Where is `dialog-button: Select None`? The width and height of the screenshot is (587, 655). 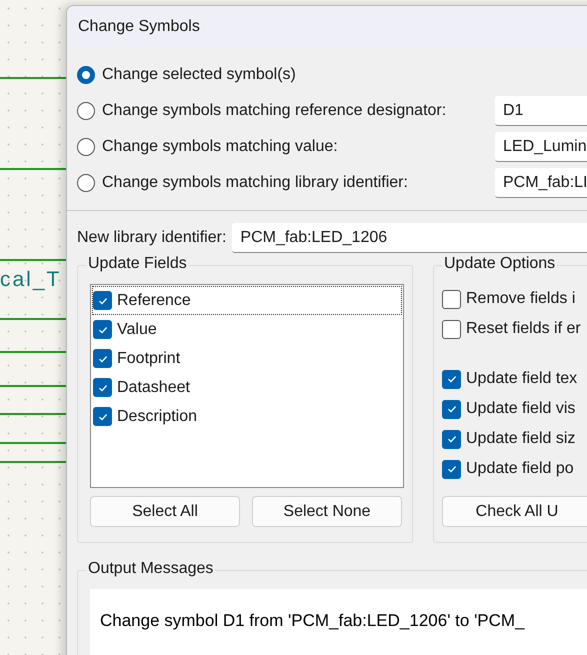
dialog-button: Select None is located at coordinates (327, 511).